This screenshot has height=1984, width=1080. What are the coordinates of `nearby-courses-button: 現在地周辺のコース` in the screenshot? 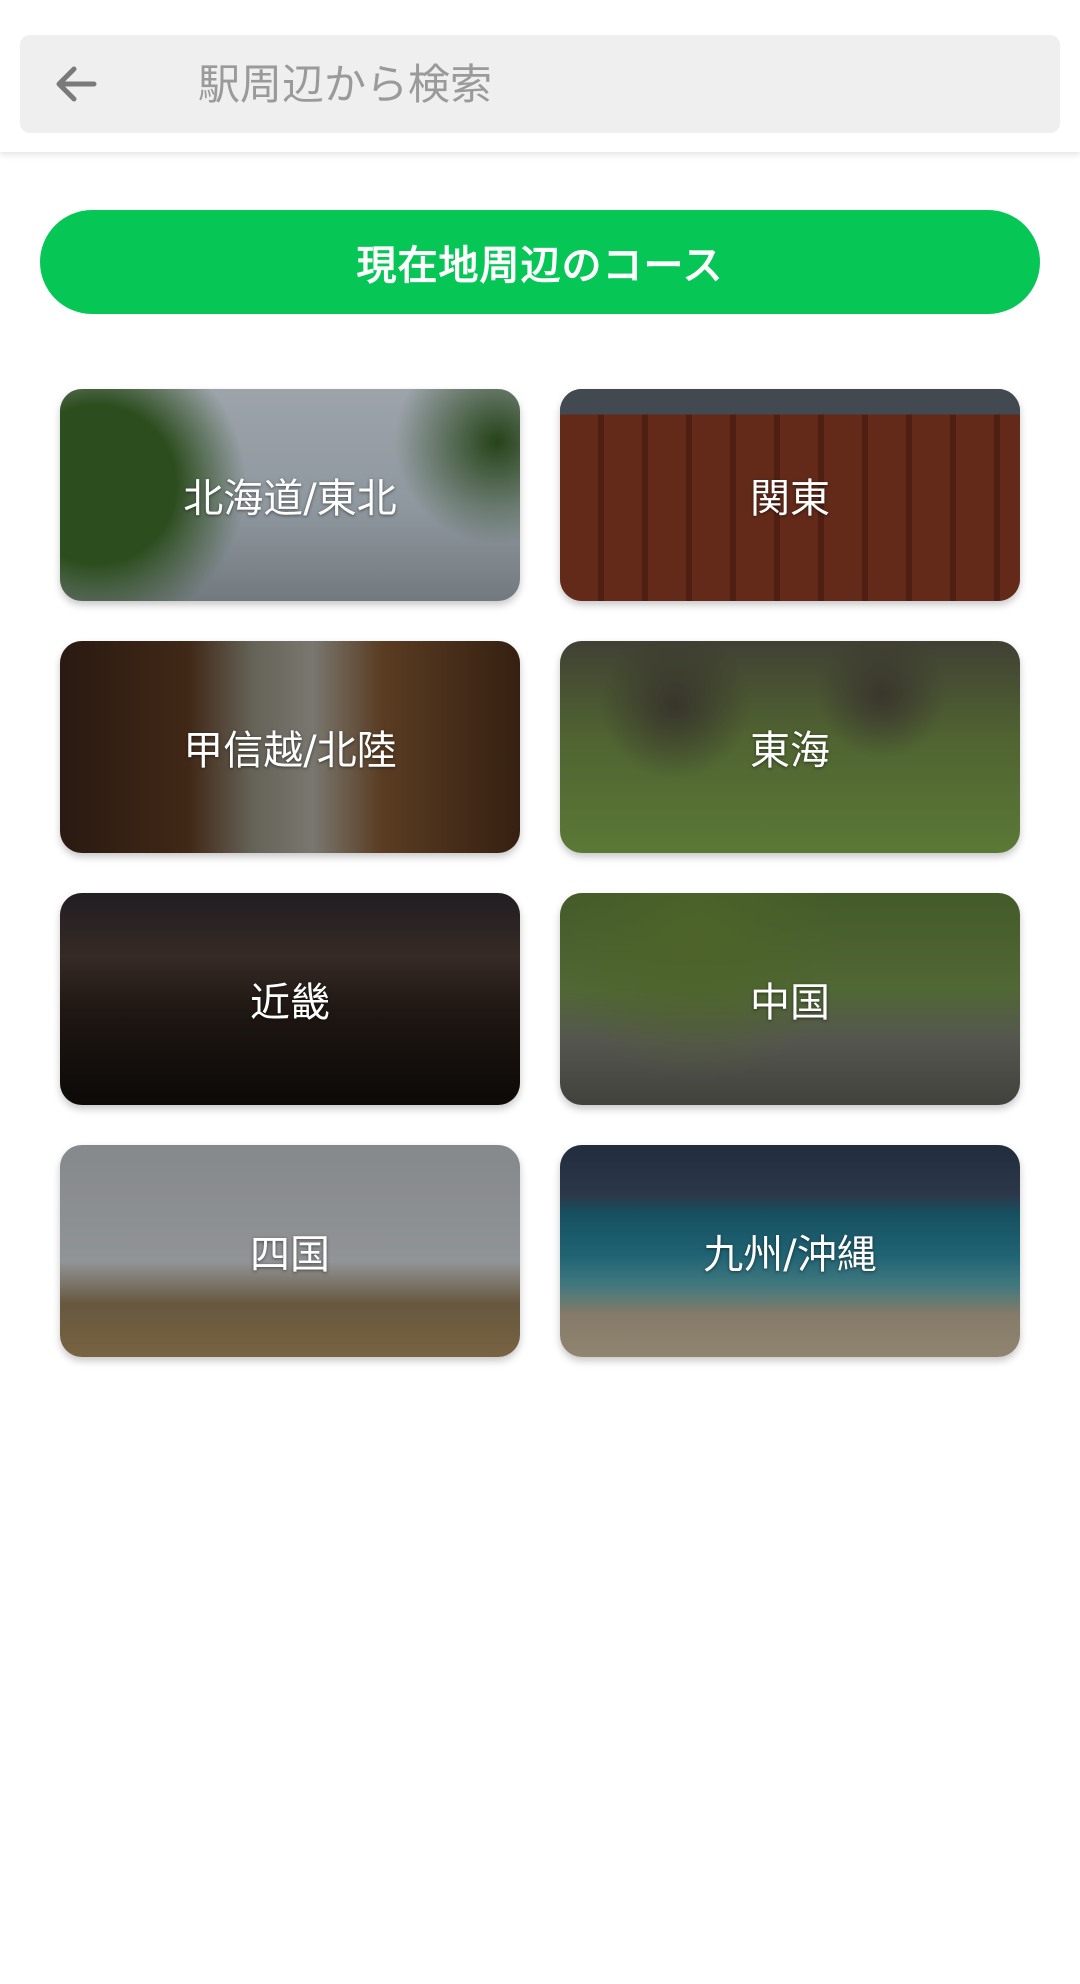 It's located at (540, 262).